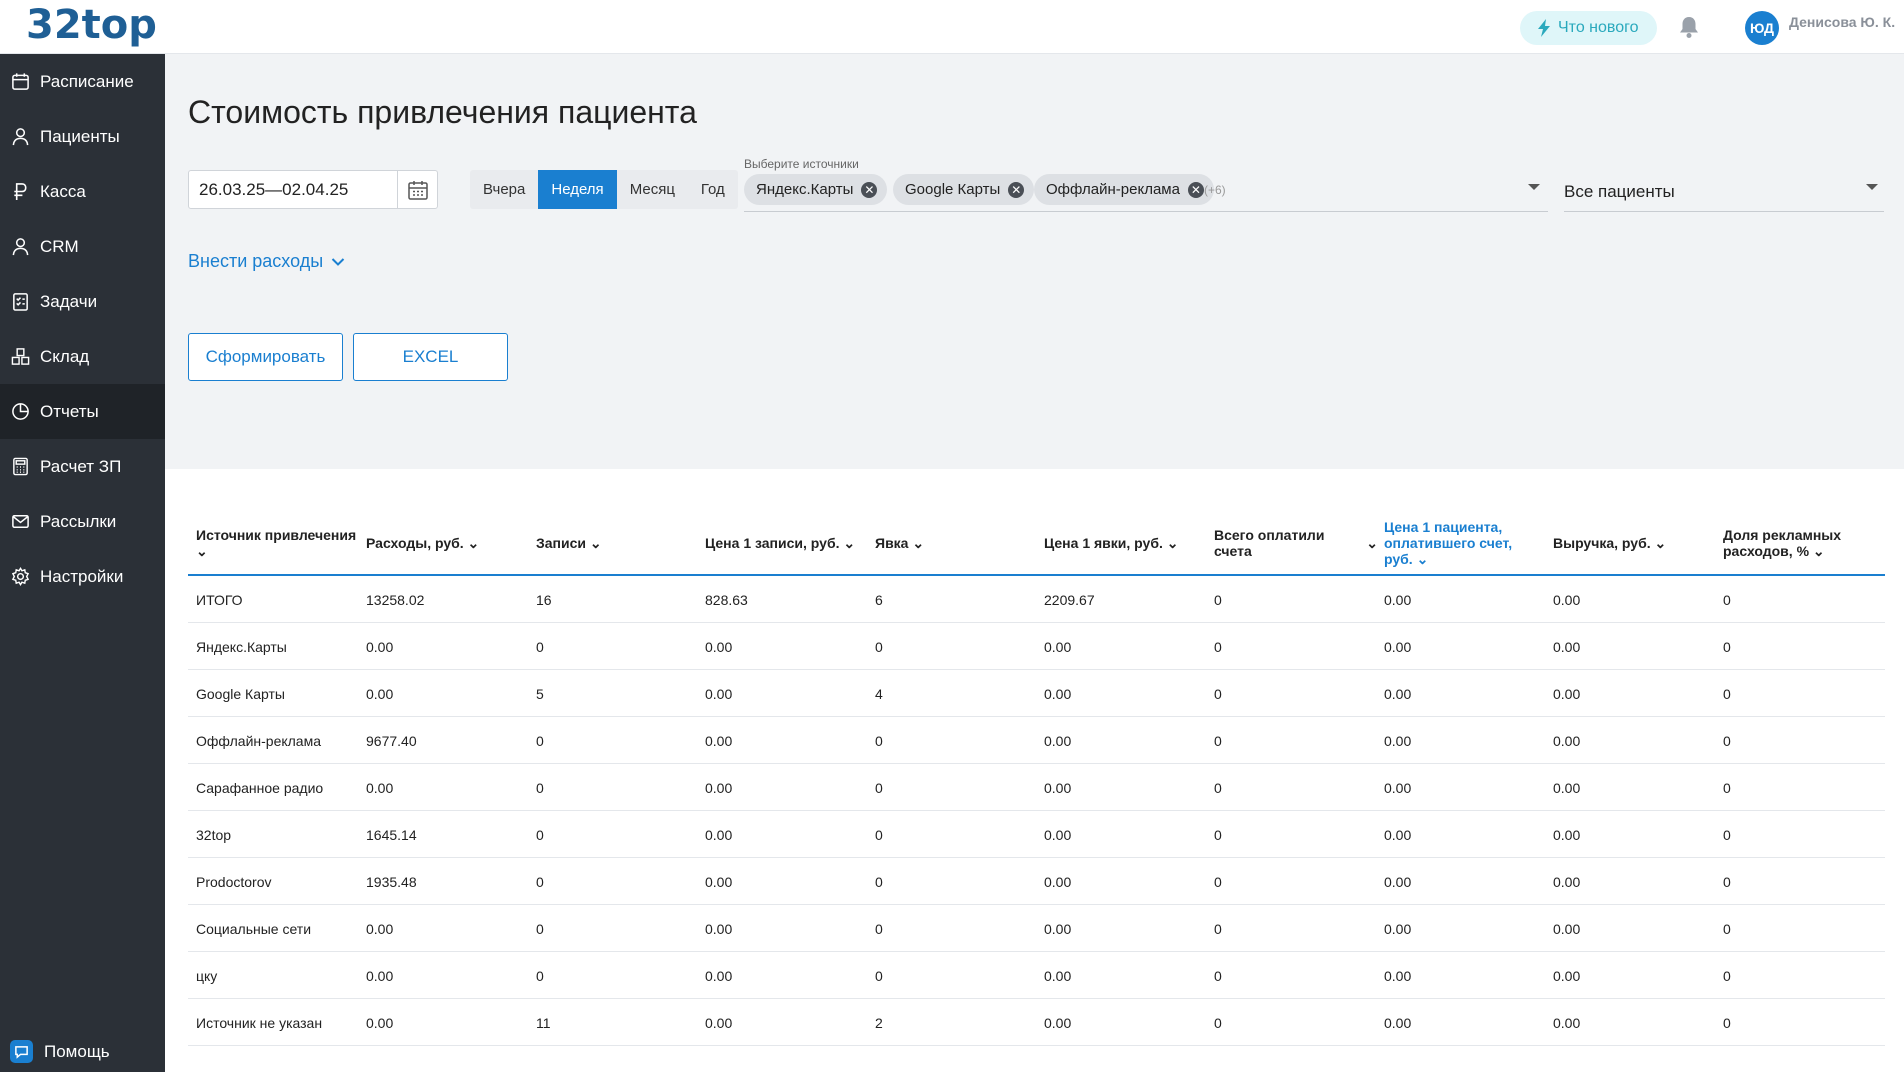  I want to click on sidebar-item-label: Настройки, so click(82, 576).